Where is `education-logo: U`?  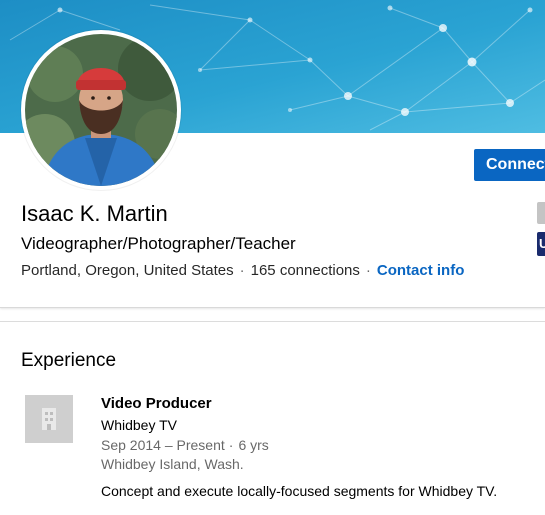 education-logo: U is located at coordinates (541, 244).